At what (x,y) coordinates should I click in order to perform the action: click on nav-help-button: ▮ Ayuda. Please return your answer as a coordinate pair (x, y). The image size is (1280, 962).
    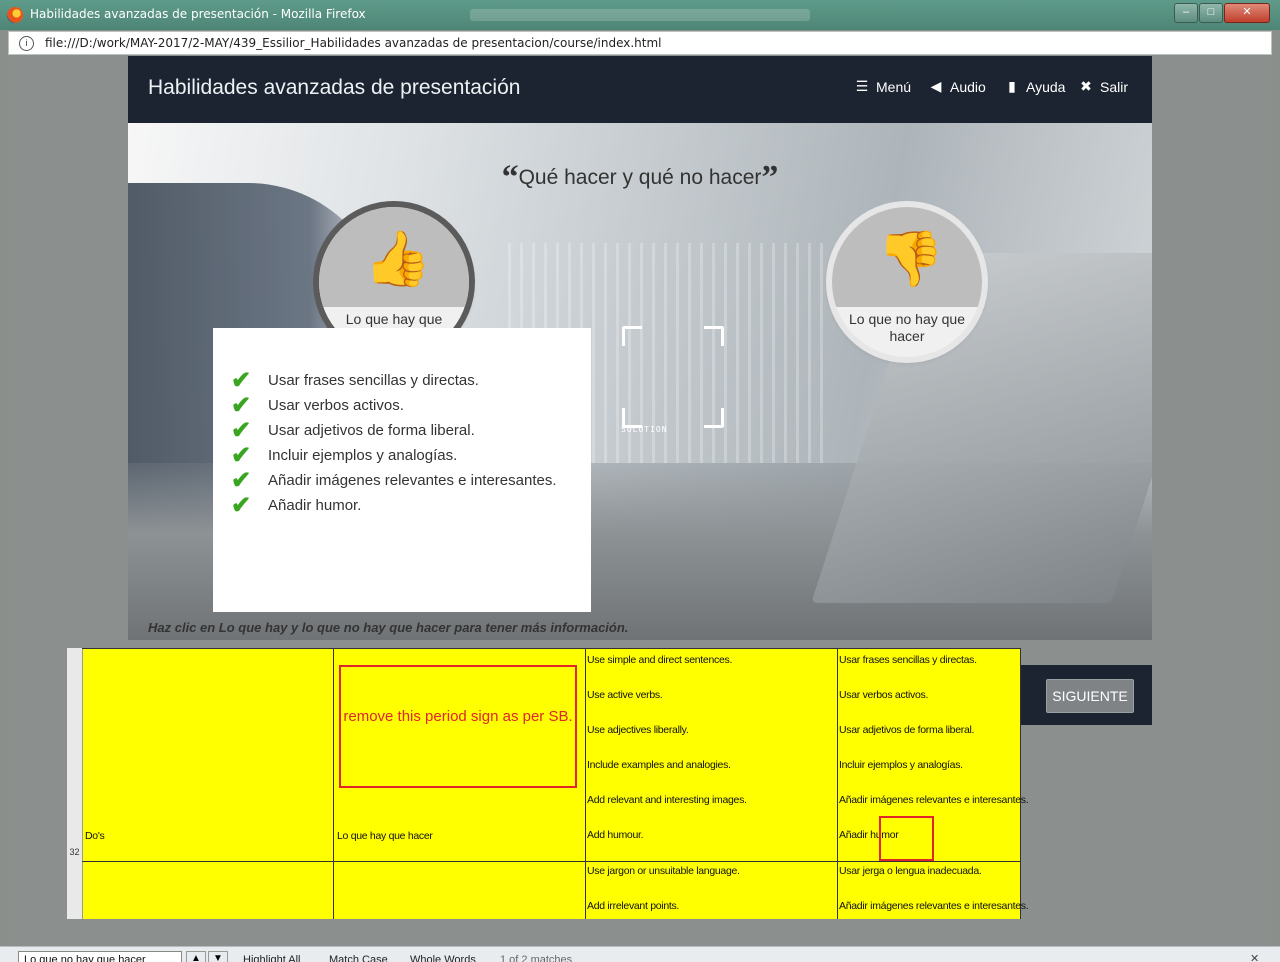
    Looking at the image, I should click on (1034, 86).